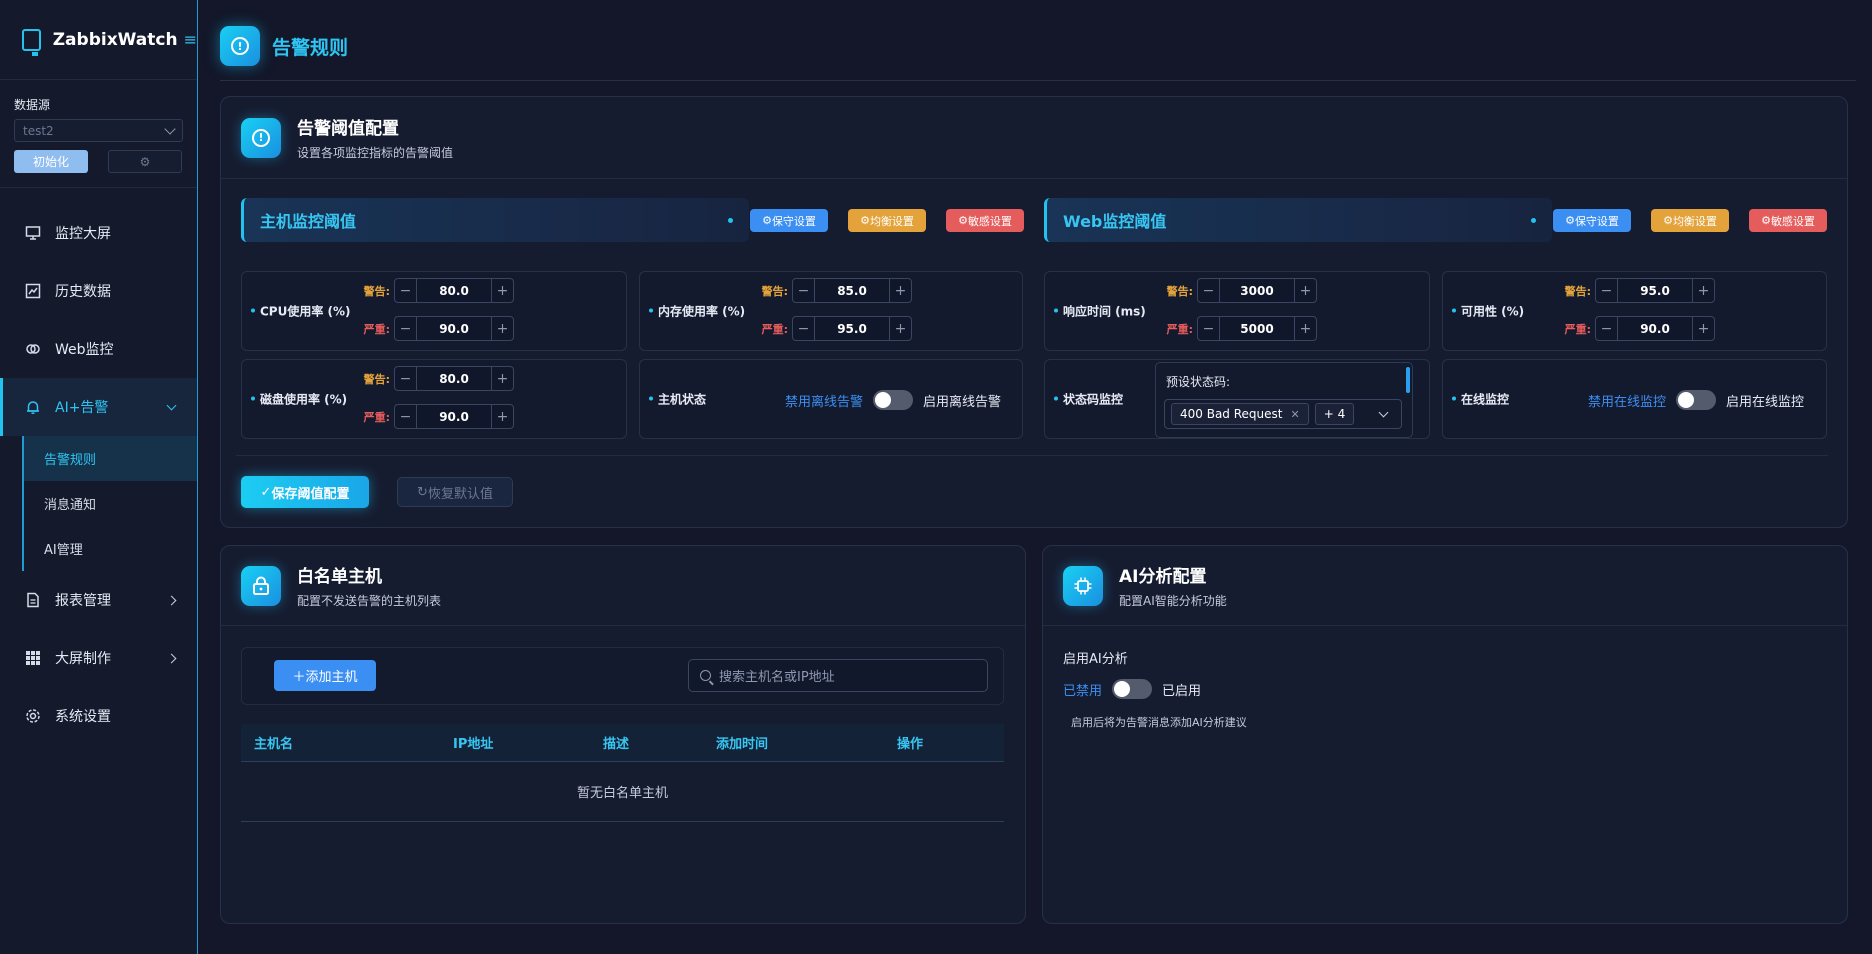 Image resolution: width=1872 pixels, height=954 pixels. What do you see at coordinates (82, 408) in the screenshot?
I see `nav-label: AI+告警` at bounding box center [82, 408].